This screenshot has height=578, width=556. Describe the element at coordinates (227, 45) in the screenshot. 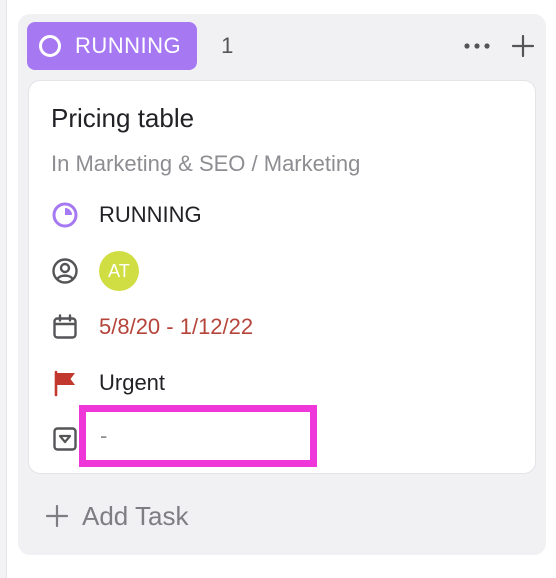

I see `task-count: 1` at that location.